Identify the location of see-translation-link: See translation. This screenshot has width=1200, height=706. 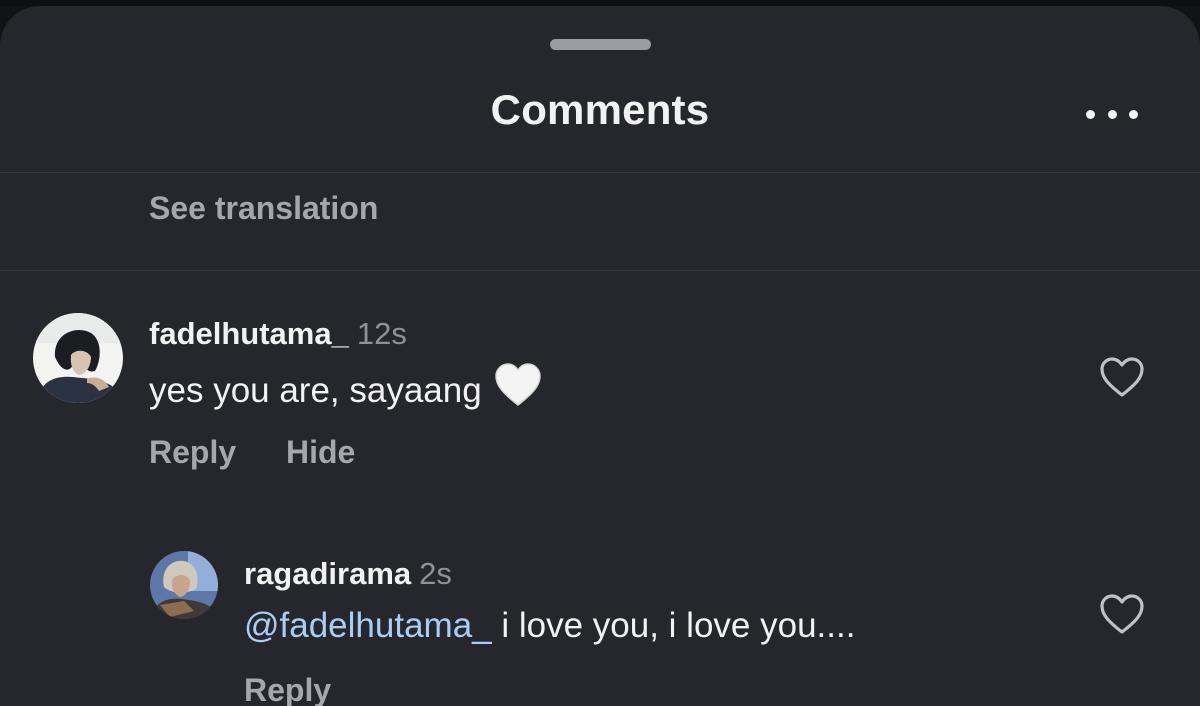
(263, 208).